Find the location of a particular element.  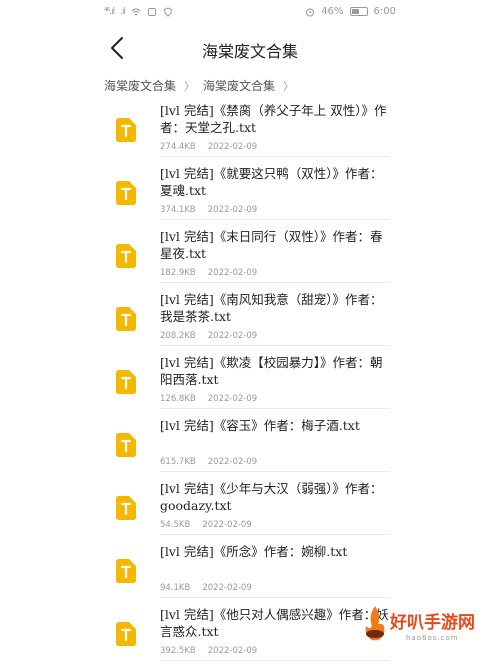

status-right: 46% 6:00 is located at coordinates (350, 11).